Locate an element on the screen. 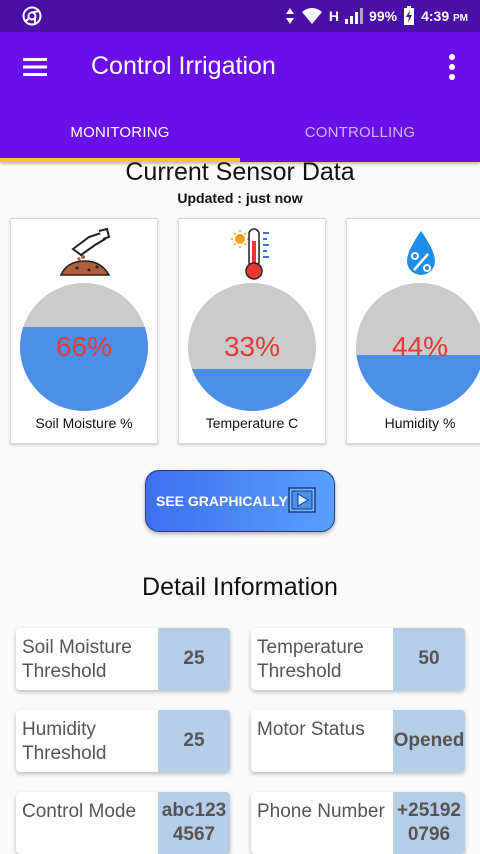 Image resolution: width=480 pixels, height=854 pixels. thermometer-icon is located at coordinates (250, 254).